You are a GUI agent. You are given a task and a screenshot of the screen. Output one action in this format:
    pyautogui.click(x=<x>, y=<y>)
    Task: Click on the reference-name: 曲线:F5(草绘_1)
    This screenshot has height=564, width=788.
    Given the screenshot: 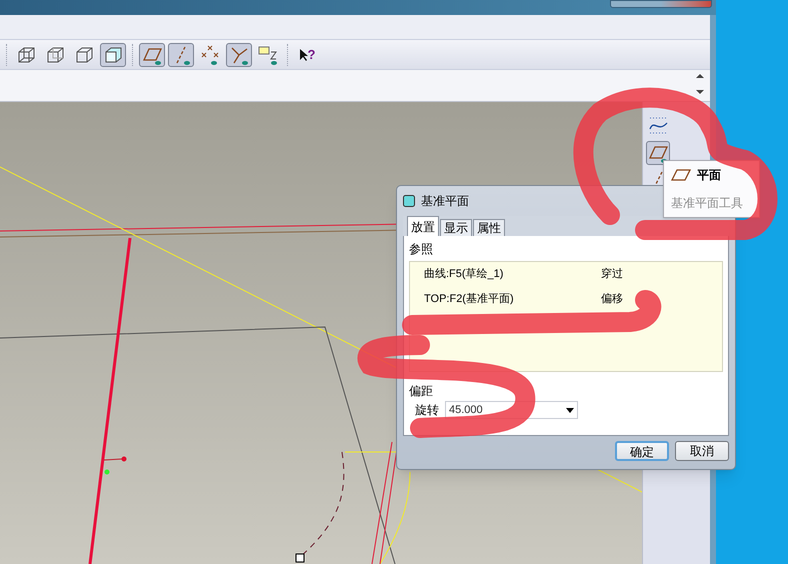 What is the action you would take?
    pyautogui.click(x=464, y=274)
    